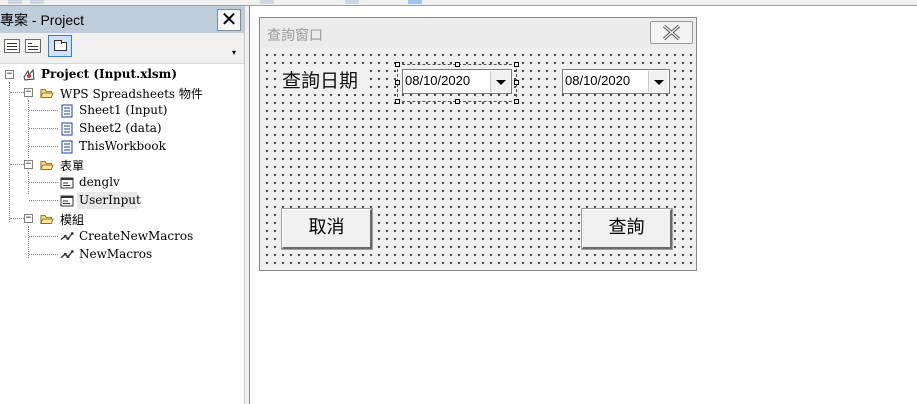  I want to click on explorer-title-bar: 專案 - Project ✕, so click(122, 19).